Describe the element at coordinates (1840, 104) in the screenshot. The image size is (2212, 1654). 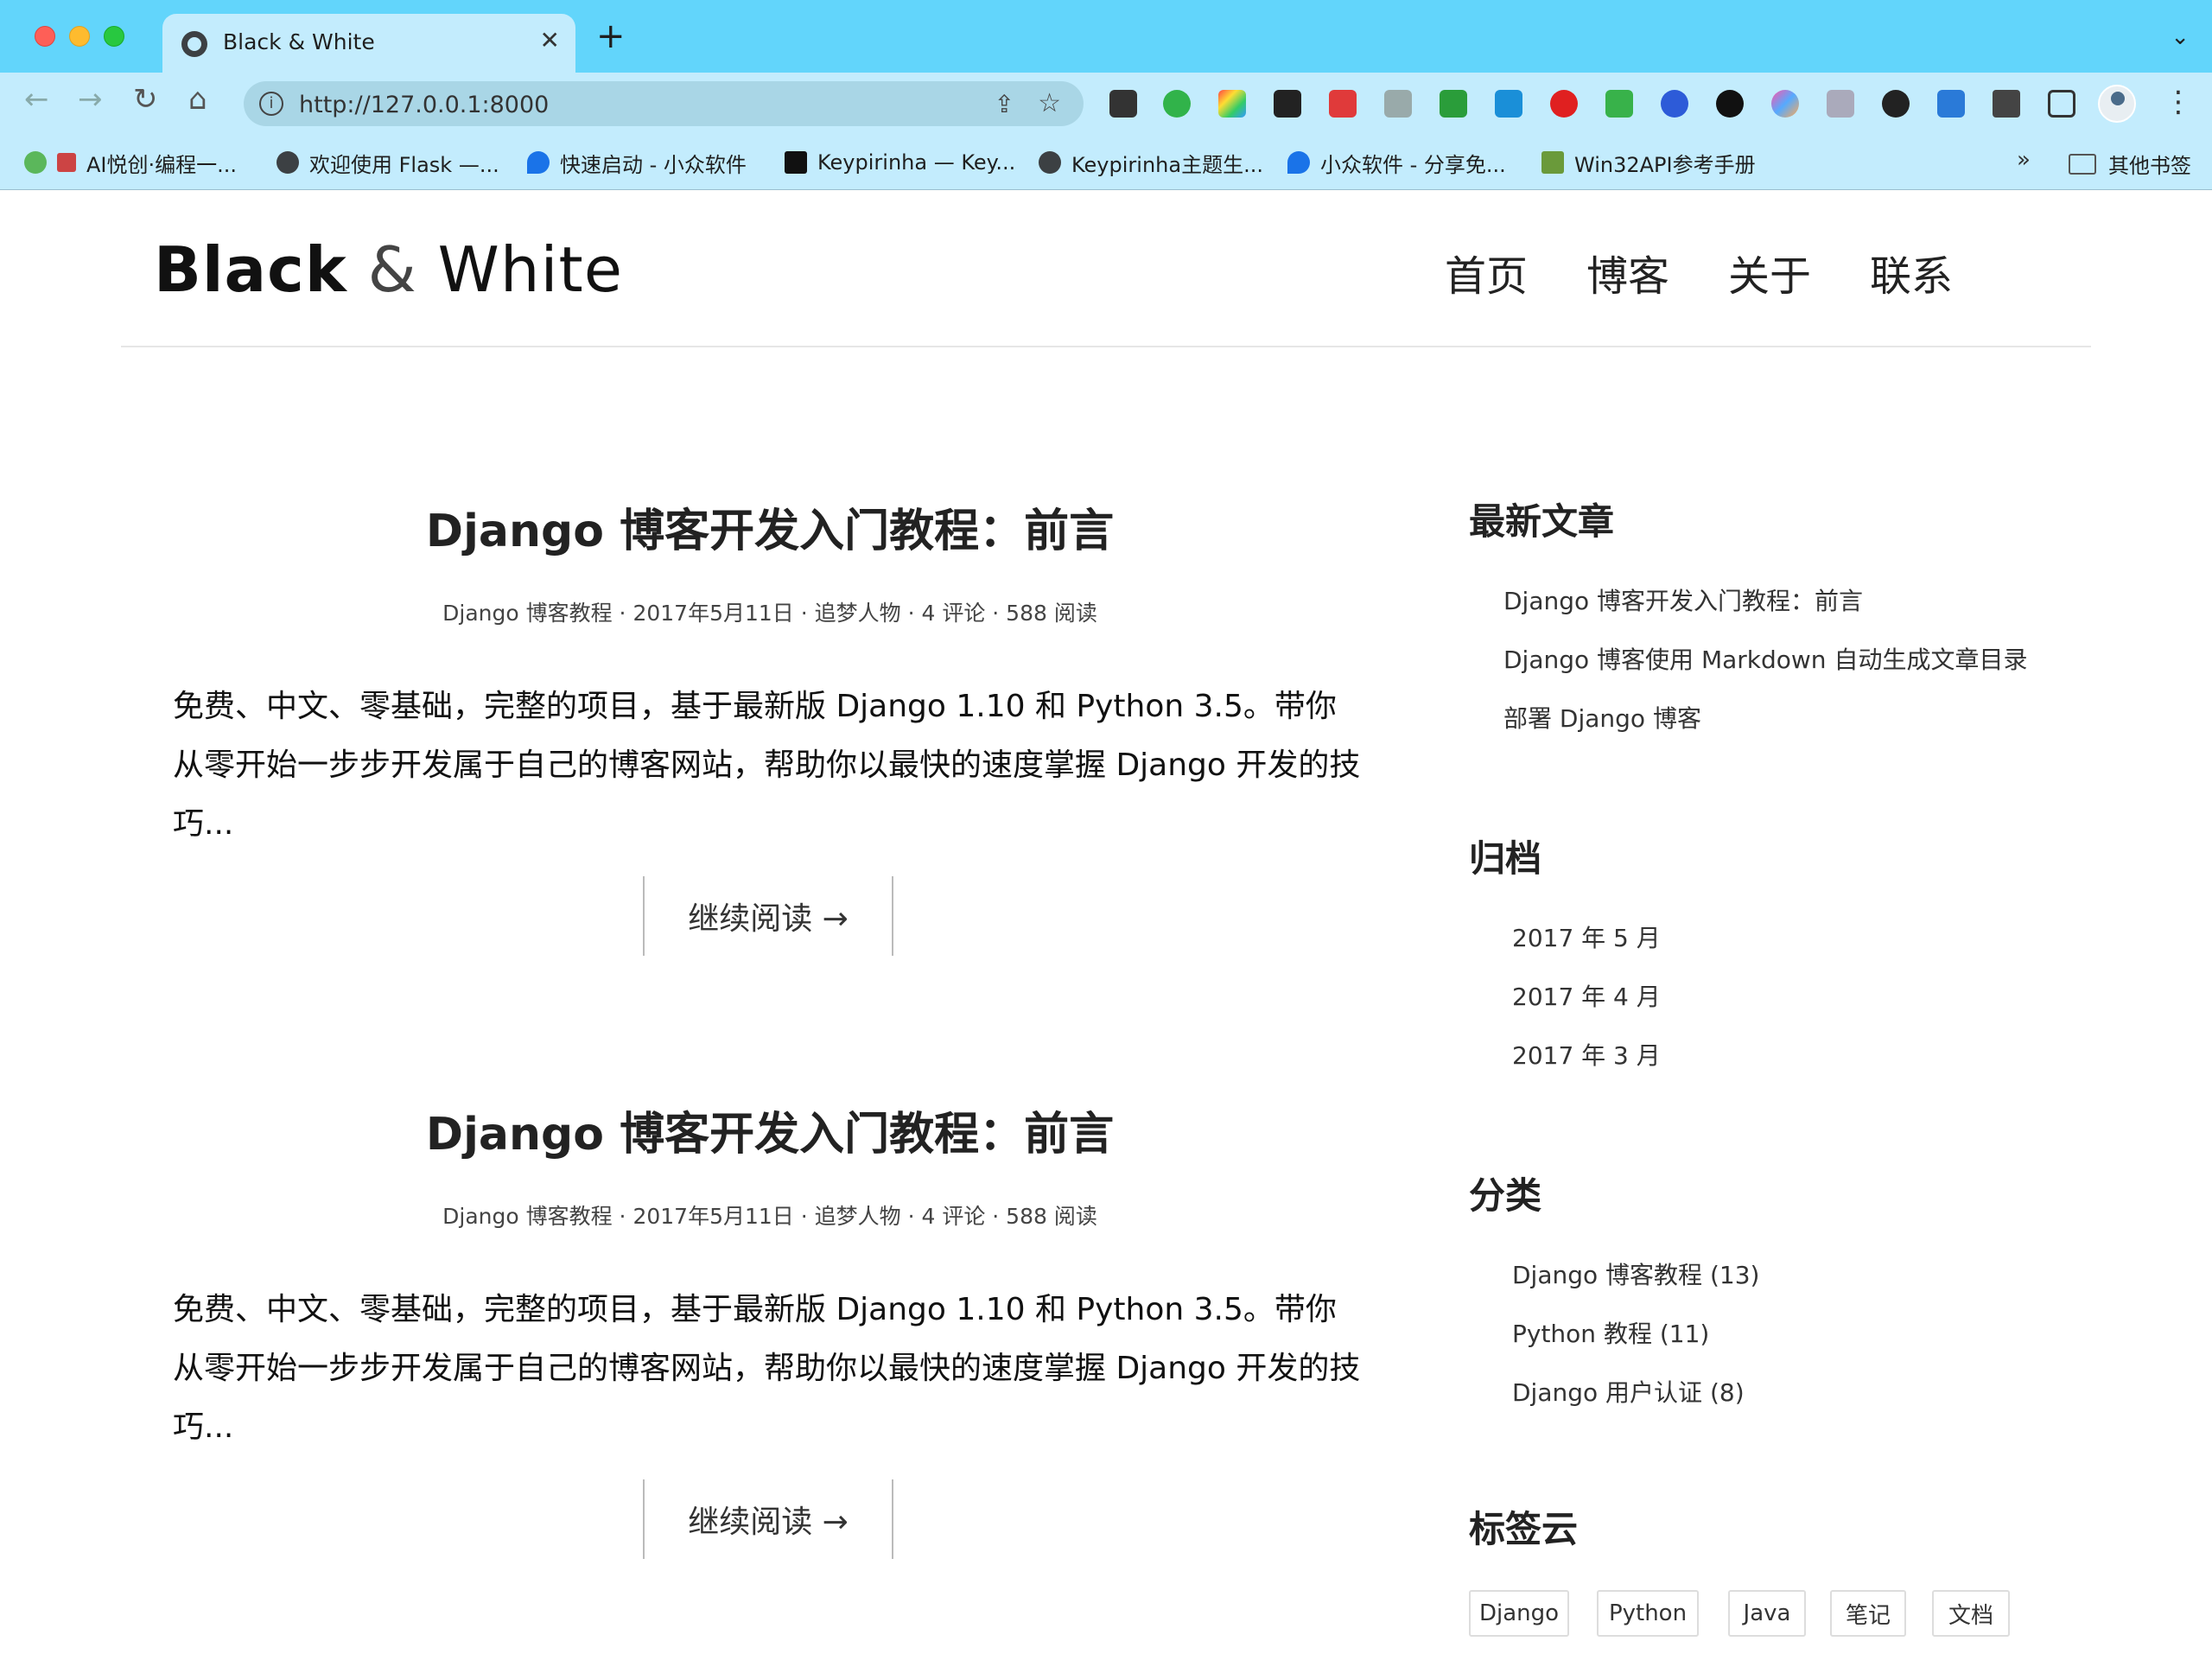
I see `extension-gitzip-icon` at that location.